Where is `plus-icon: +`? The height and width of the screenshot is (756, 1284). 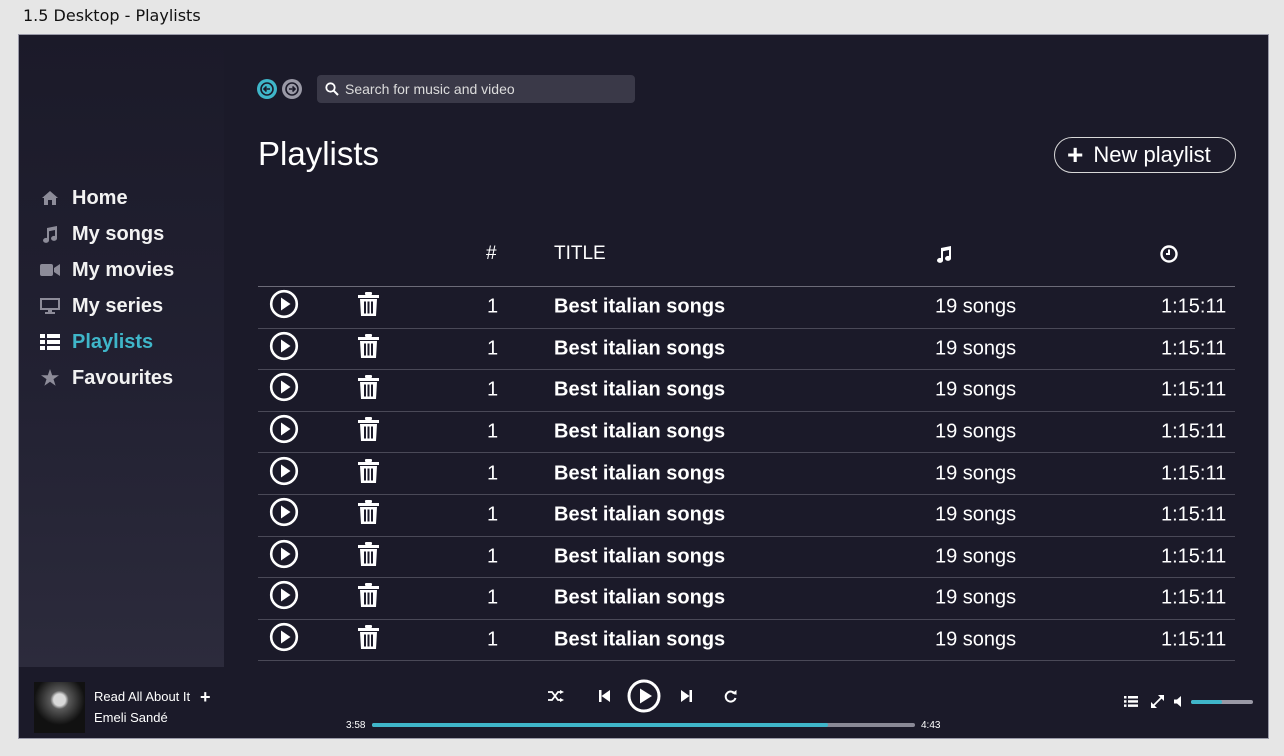 plus-icon: + is located at coordinates (1075, 154).